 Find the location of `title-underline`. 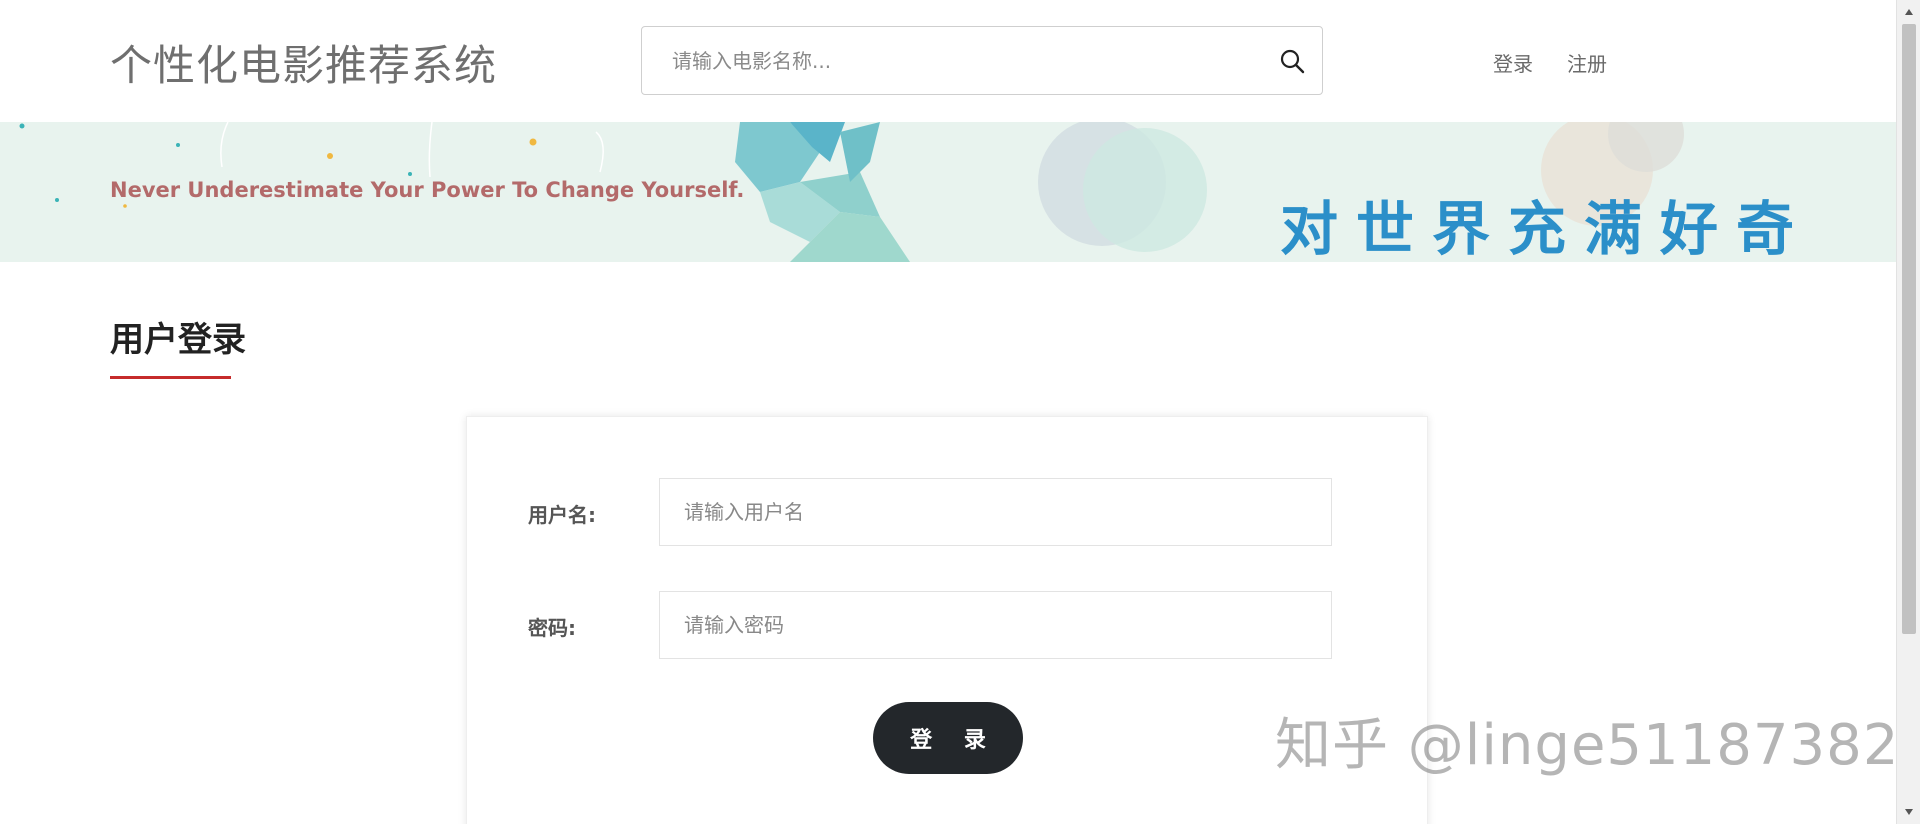

title-underline is located at coordinates (170, 377).